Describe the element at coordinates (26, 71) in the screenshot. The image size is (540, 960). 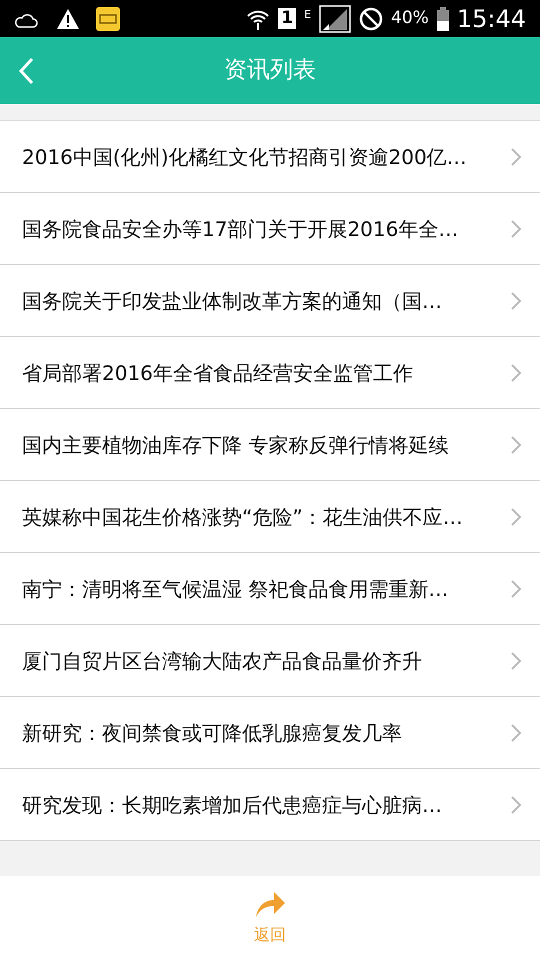
I see `back-chevron-icon` at that location.